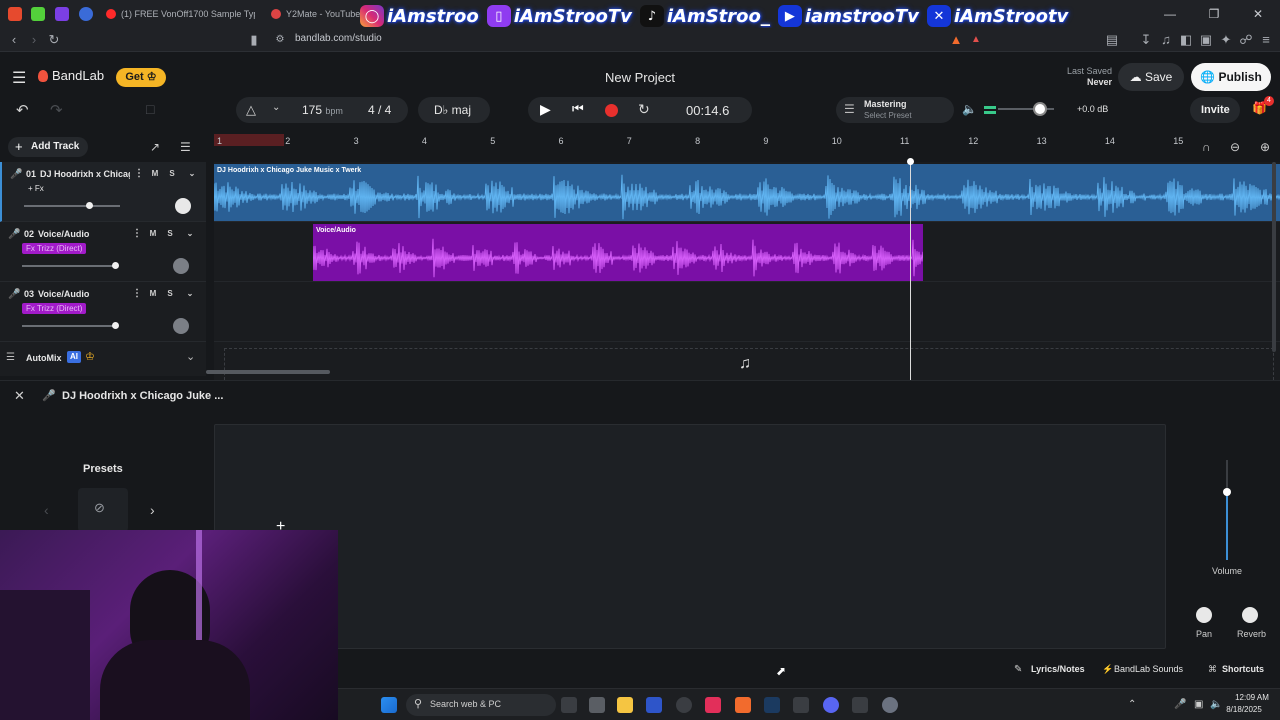 The width and height of the screenshot is (1280, 720). I want to click on browser-tab: Y2Mate - YouTube to, so click(314, 14).